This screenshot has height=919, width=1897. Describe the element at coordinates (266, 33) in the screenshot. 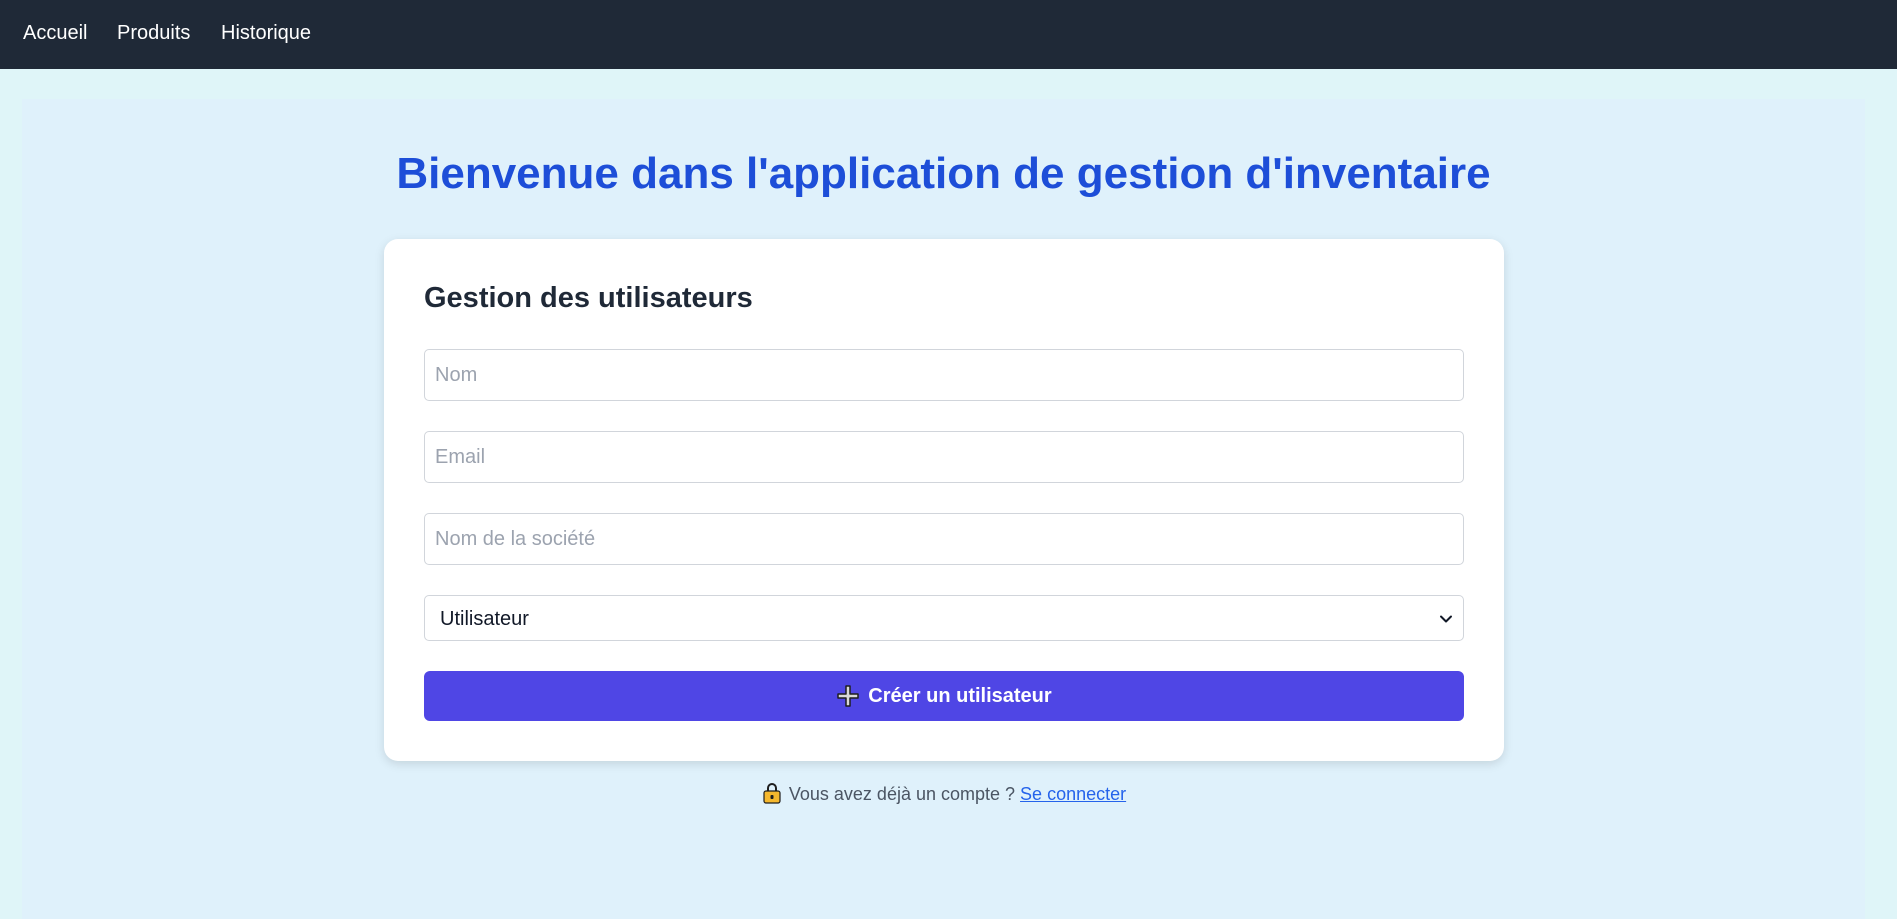

I see `nav-link-historique: Historique` at that location.